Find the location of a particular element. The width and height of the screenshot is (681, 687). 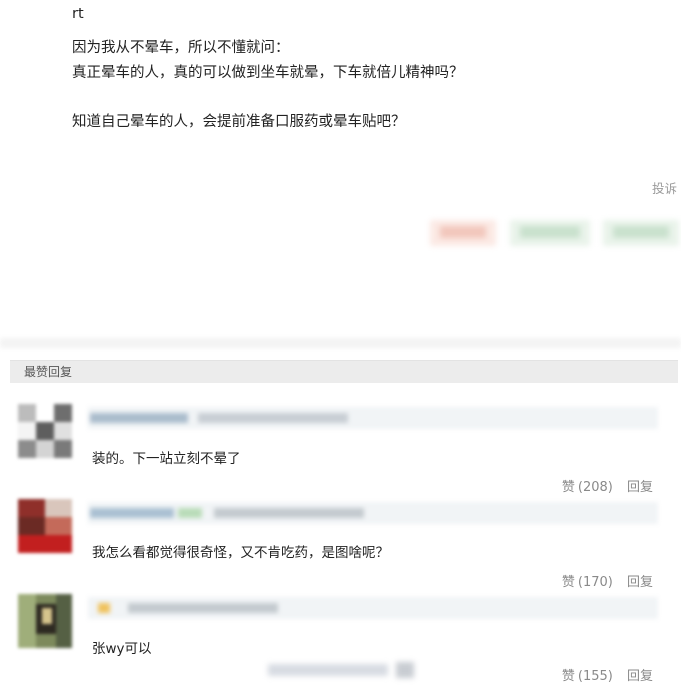

post-line-5: 知道自己晕车的人，会提前准备口服药或晕车贴吧？ is located at coordinates (239, 122).